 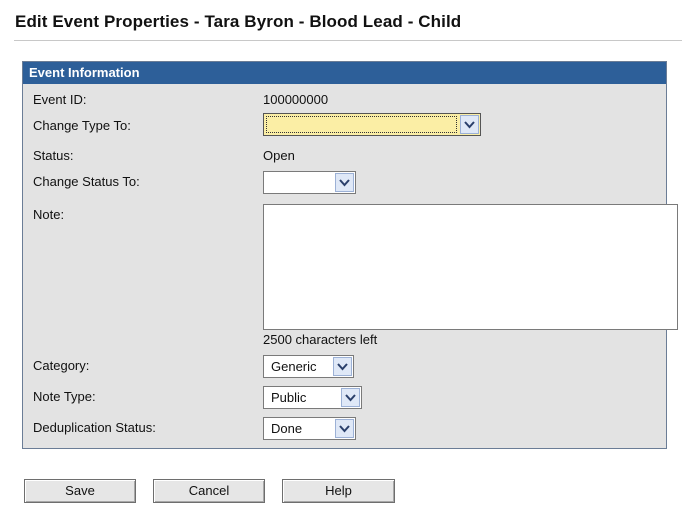 I want to click on title-divider, so click(x=348, y=40).